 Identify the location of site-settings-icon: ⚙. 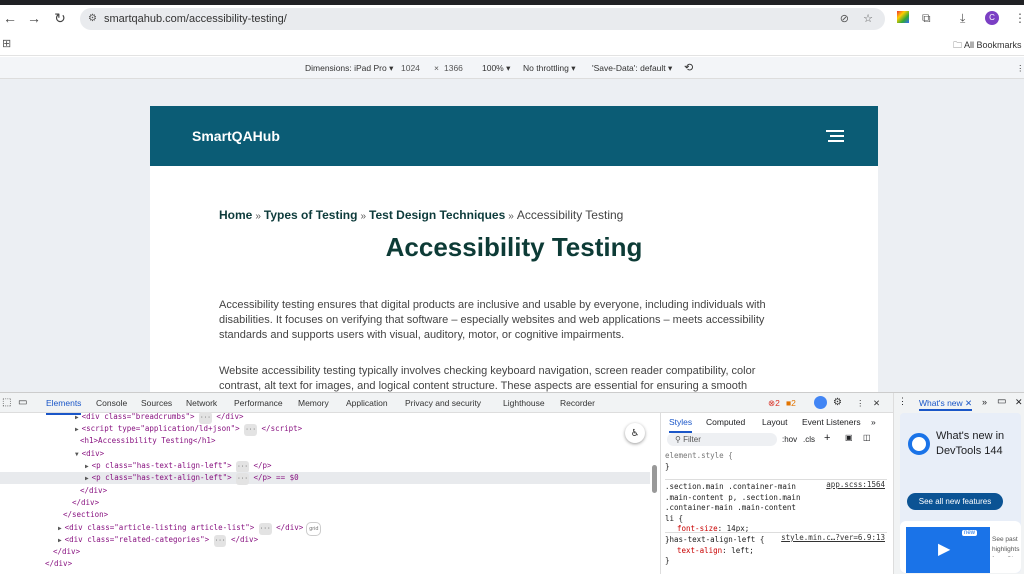
(92, 19).